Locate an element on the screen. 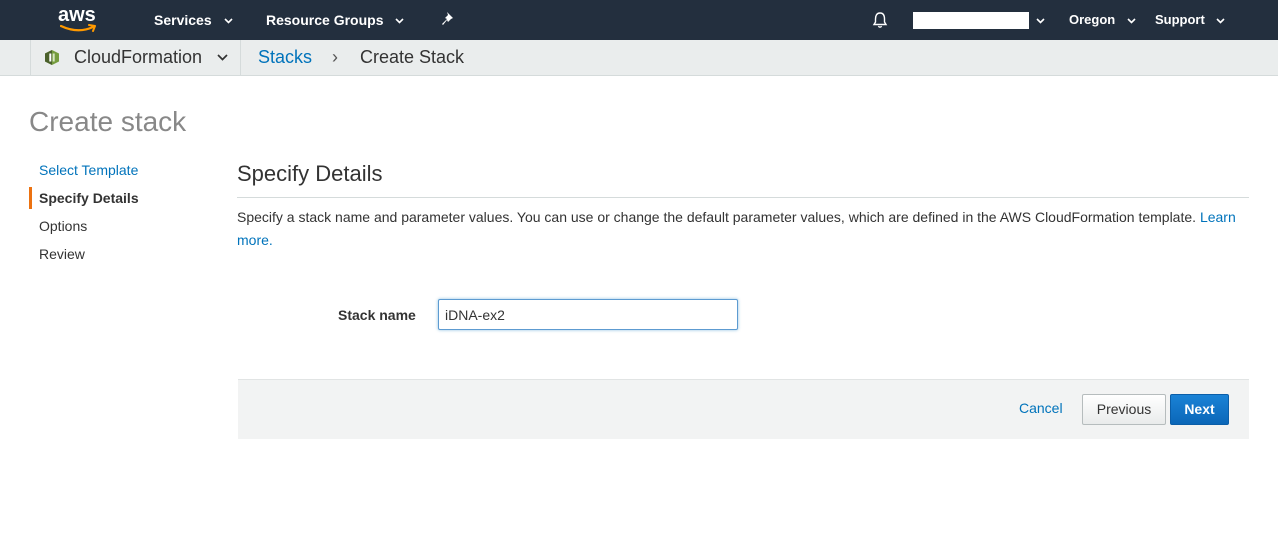 The height and width of the screenshot is (533, 1278). stack-name-label: Stack name is located at coordinates (377, 315).